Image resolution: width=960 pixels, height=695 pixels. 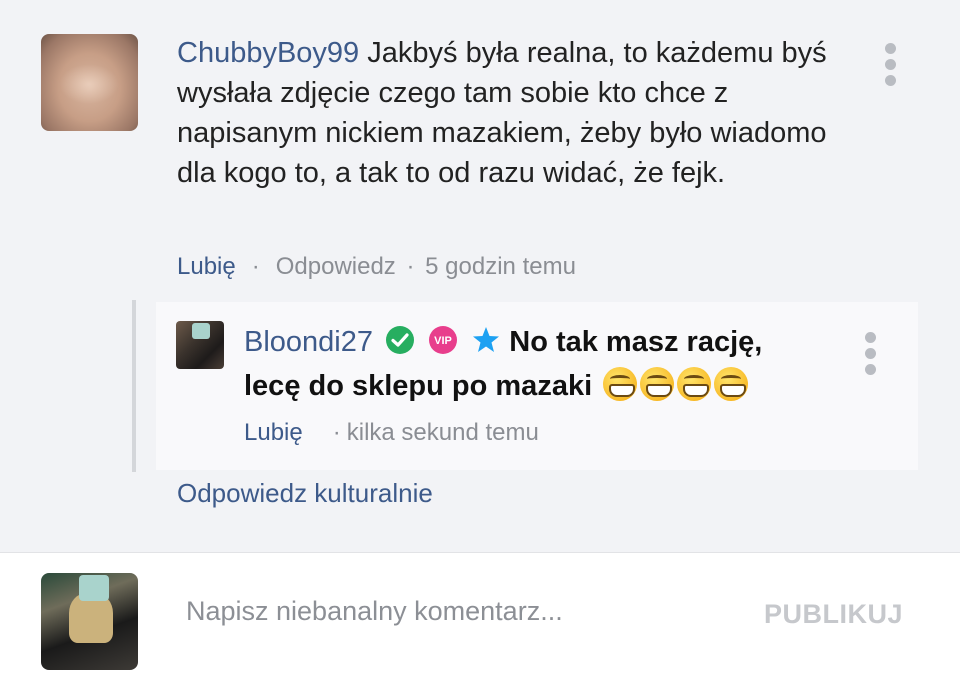 I want to click on commenter-avatar, so click(x=89, y=82).